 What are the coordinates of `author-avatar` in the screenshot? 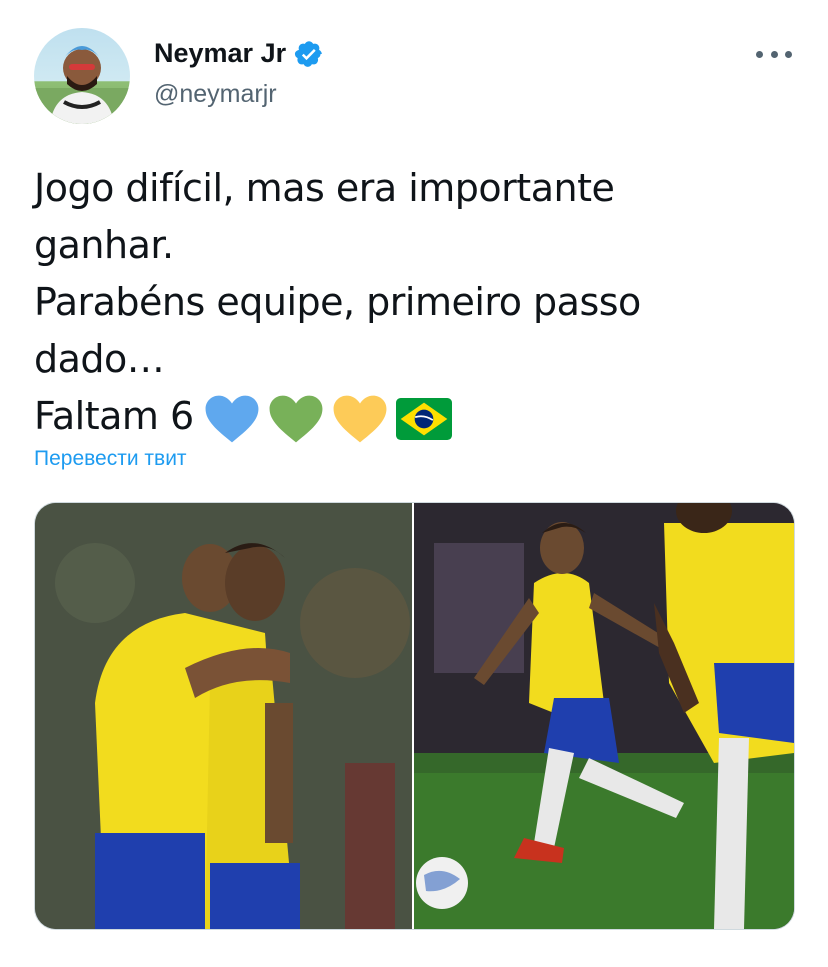 It's located at (82, 76).